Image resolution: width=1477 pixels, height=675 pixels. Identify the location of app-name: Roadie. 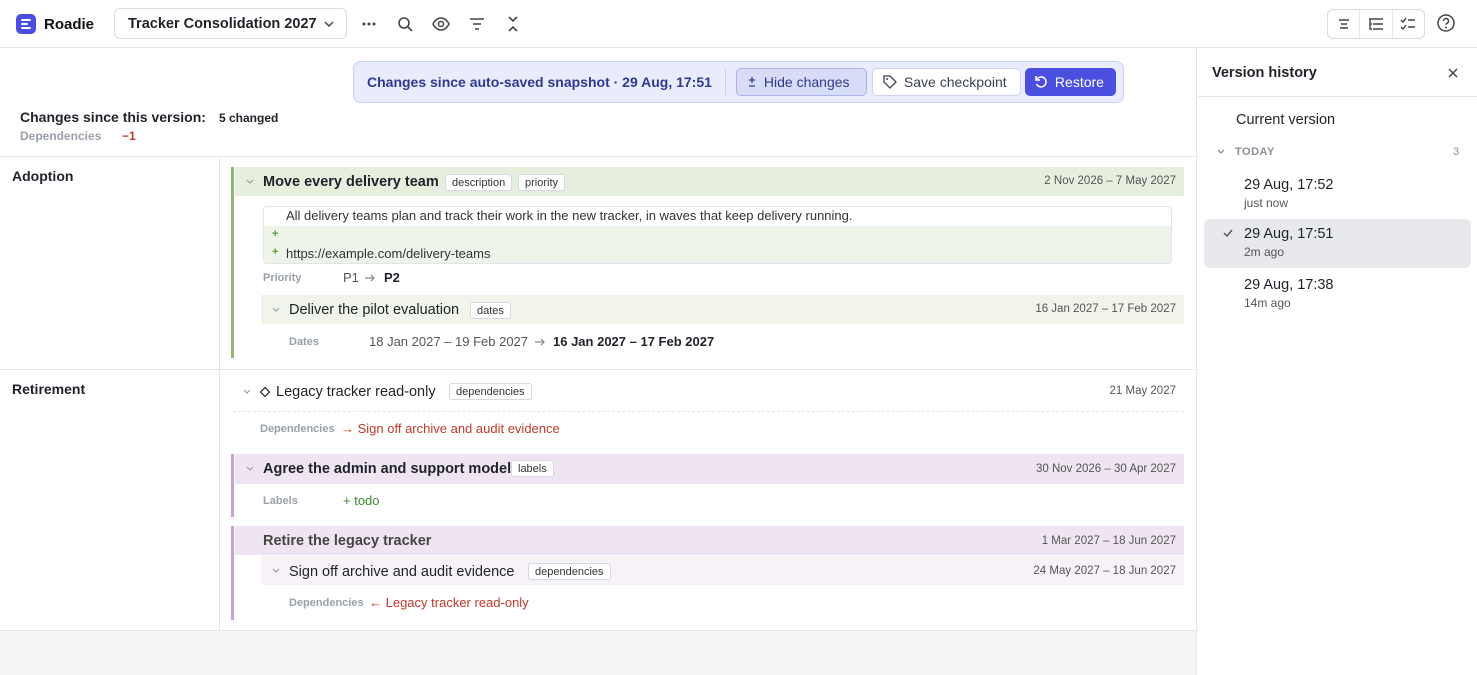
(69, 24).